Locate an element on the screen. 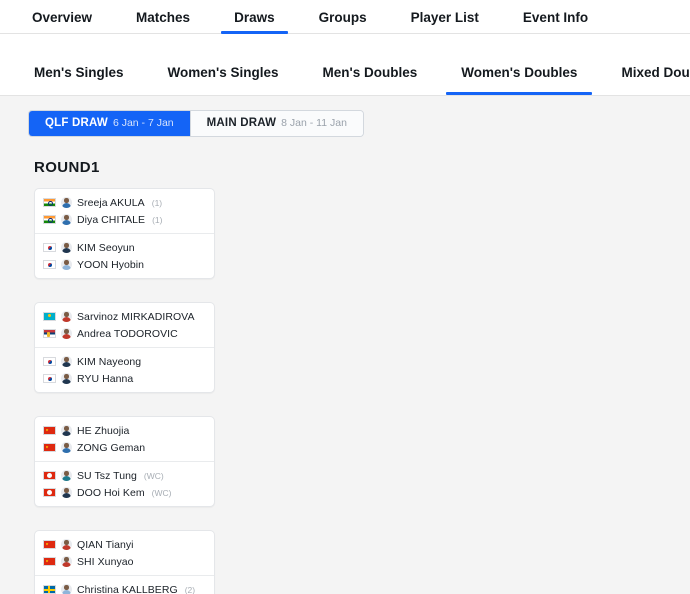 Image resolution: width=690 pixels, height=594 pixels. player-row: KIM Nayeong is located at coordinates (128, 361).